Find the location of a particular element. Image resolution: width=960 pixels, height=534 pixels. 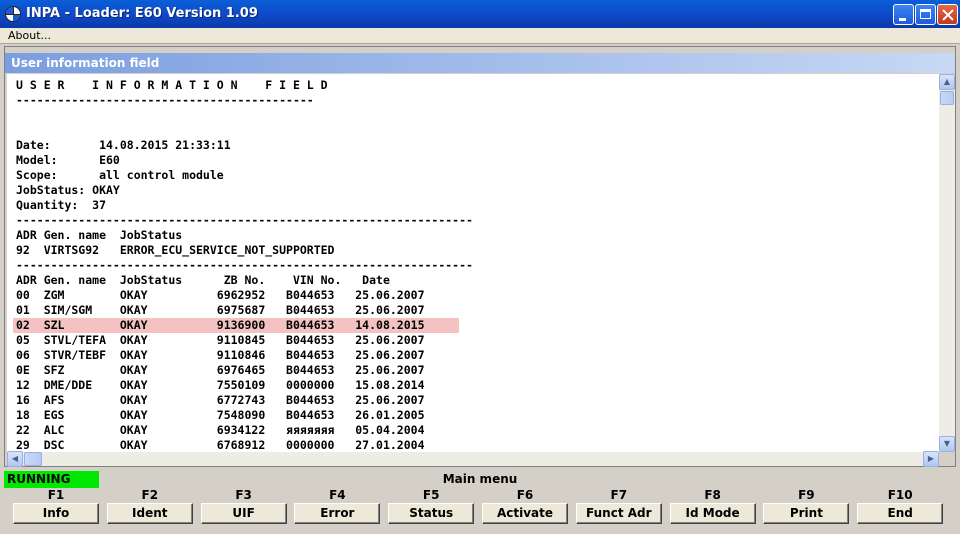

panel-title: User information field is located at coordinates (85, 63).